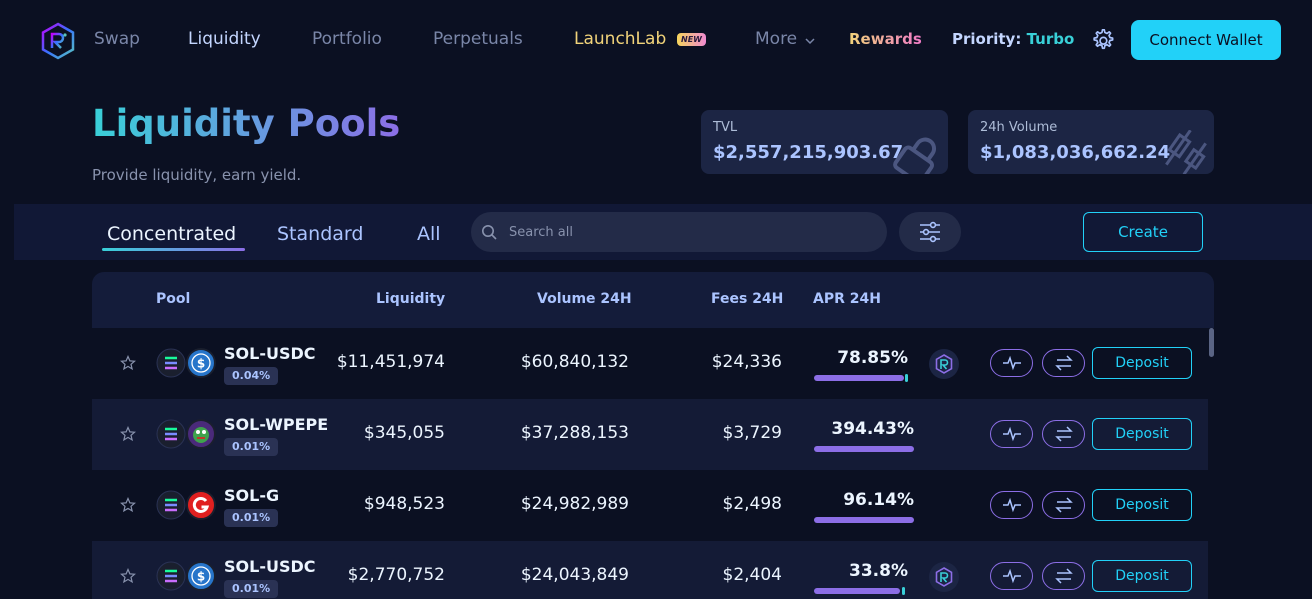 The width and height of the screenshot is (1312, 599). I want to click on search-box, so click(679, 232).